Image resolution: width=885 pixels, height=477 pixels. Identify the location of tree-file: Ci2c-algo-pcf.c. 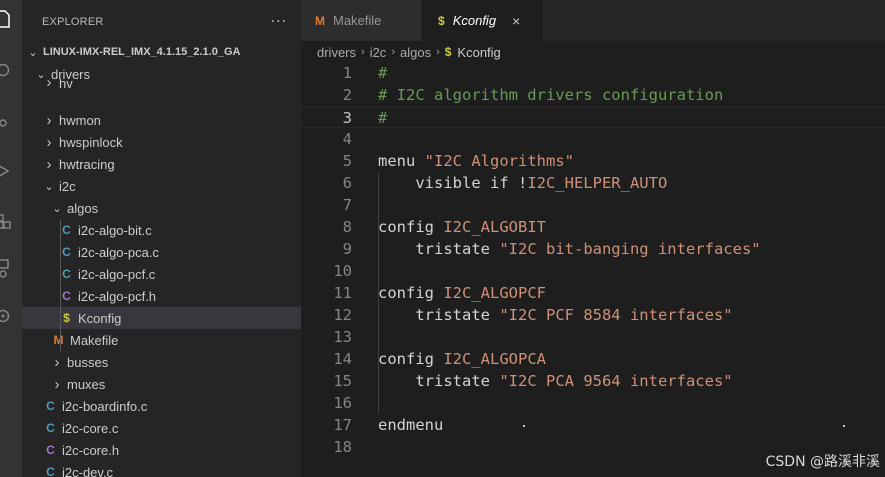
(161, 274).